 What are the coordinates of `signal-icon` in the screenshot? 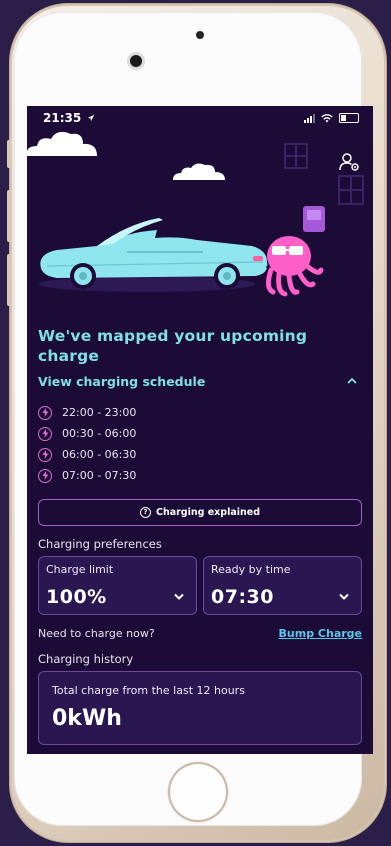 It's located at (309, 118).